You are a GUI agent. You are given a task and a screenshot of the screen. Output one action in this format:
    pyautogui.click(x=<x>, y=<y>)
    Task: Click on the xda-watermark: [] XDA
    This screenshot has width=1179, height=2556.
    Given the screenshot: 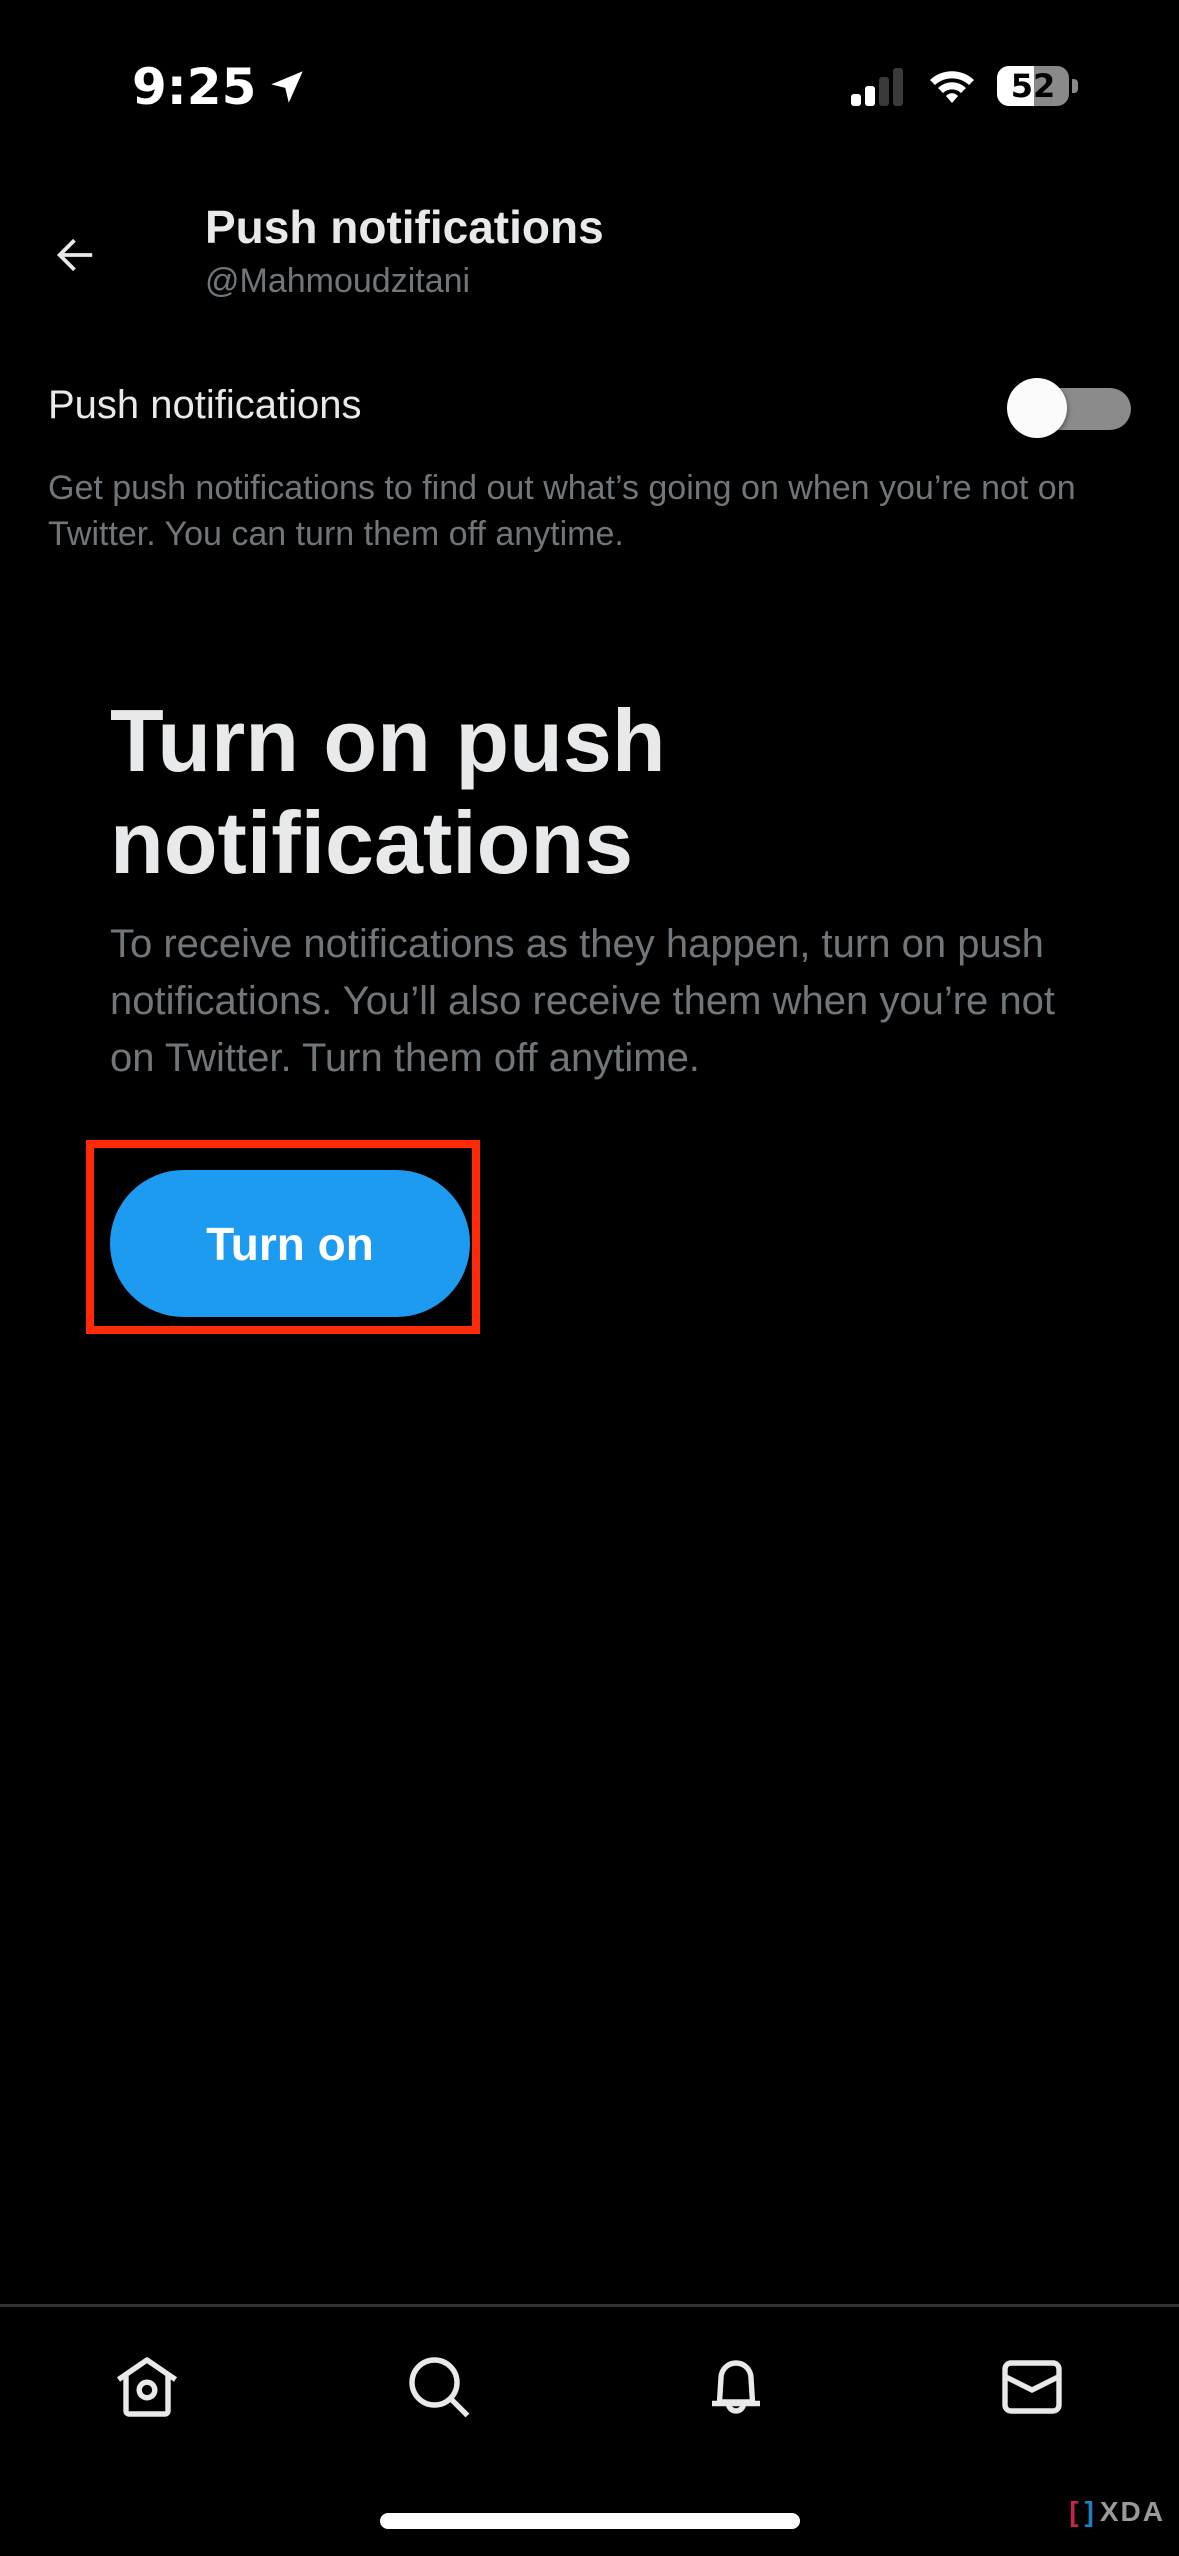 What is the action you would take?
    pyautogui.click(x=1117, y=2512)
    